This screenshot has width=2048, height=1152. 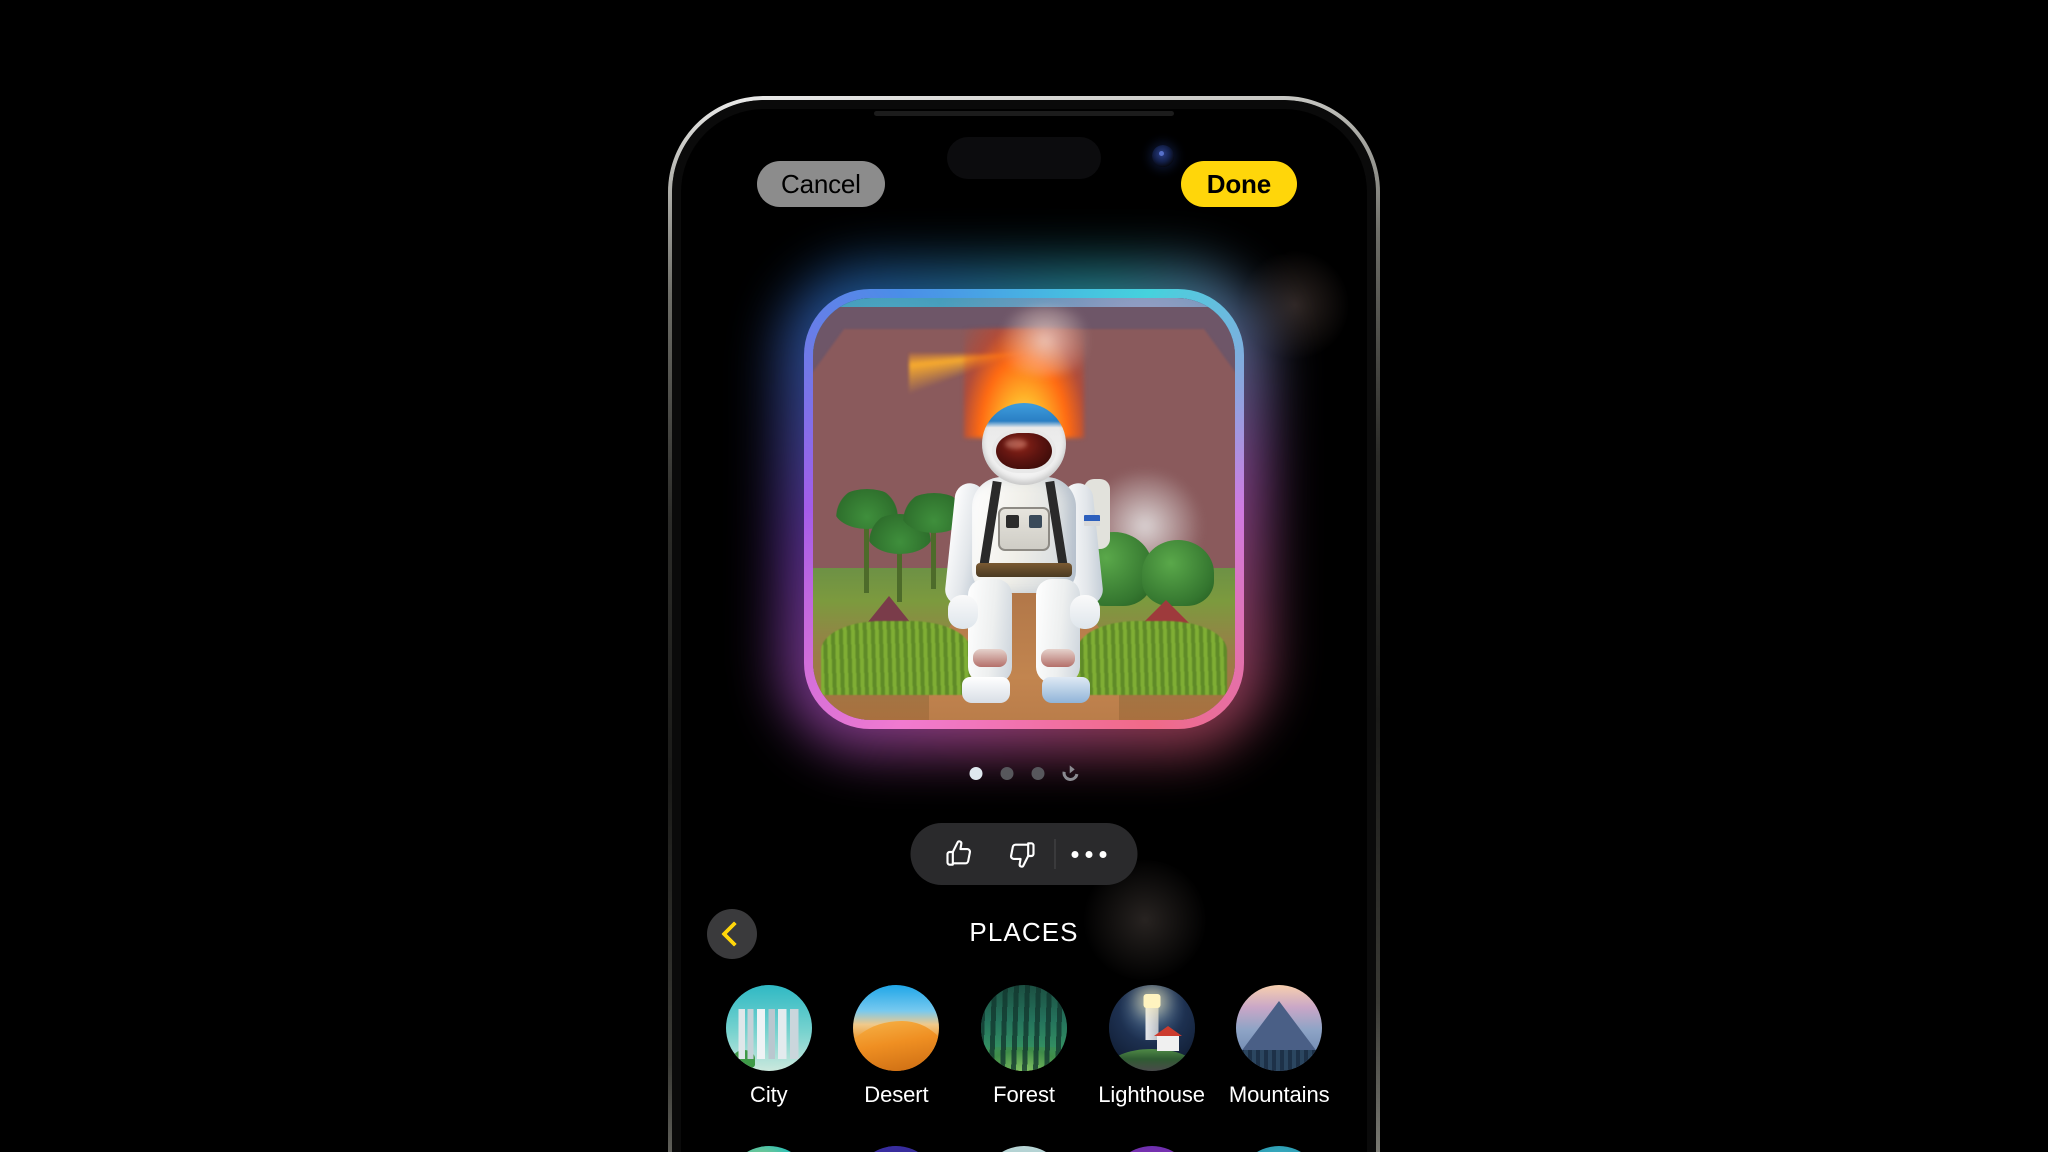 What do you see at coordinates (769, 1094) in the screenshot?
I see `thumbnail-city-label: City` at bounding box center [769, 1094].